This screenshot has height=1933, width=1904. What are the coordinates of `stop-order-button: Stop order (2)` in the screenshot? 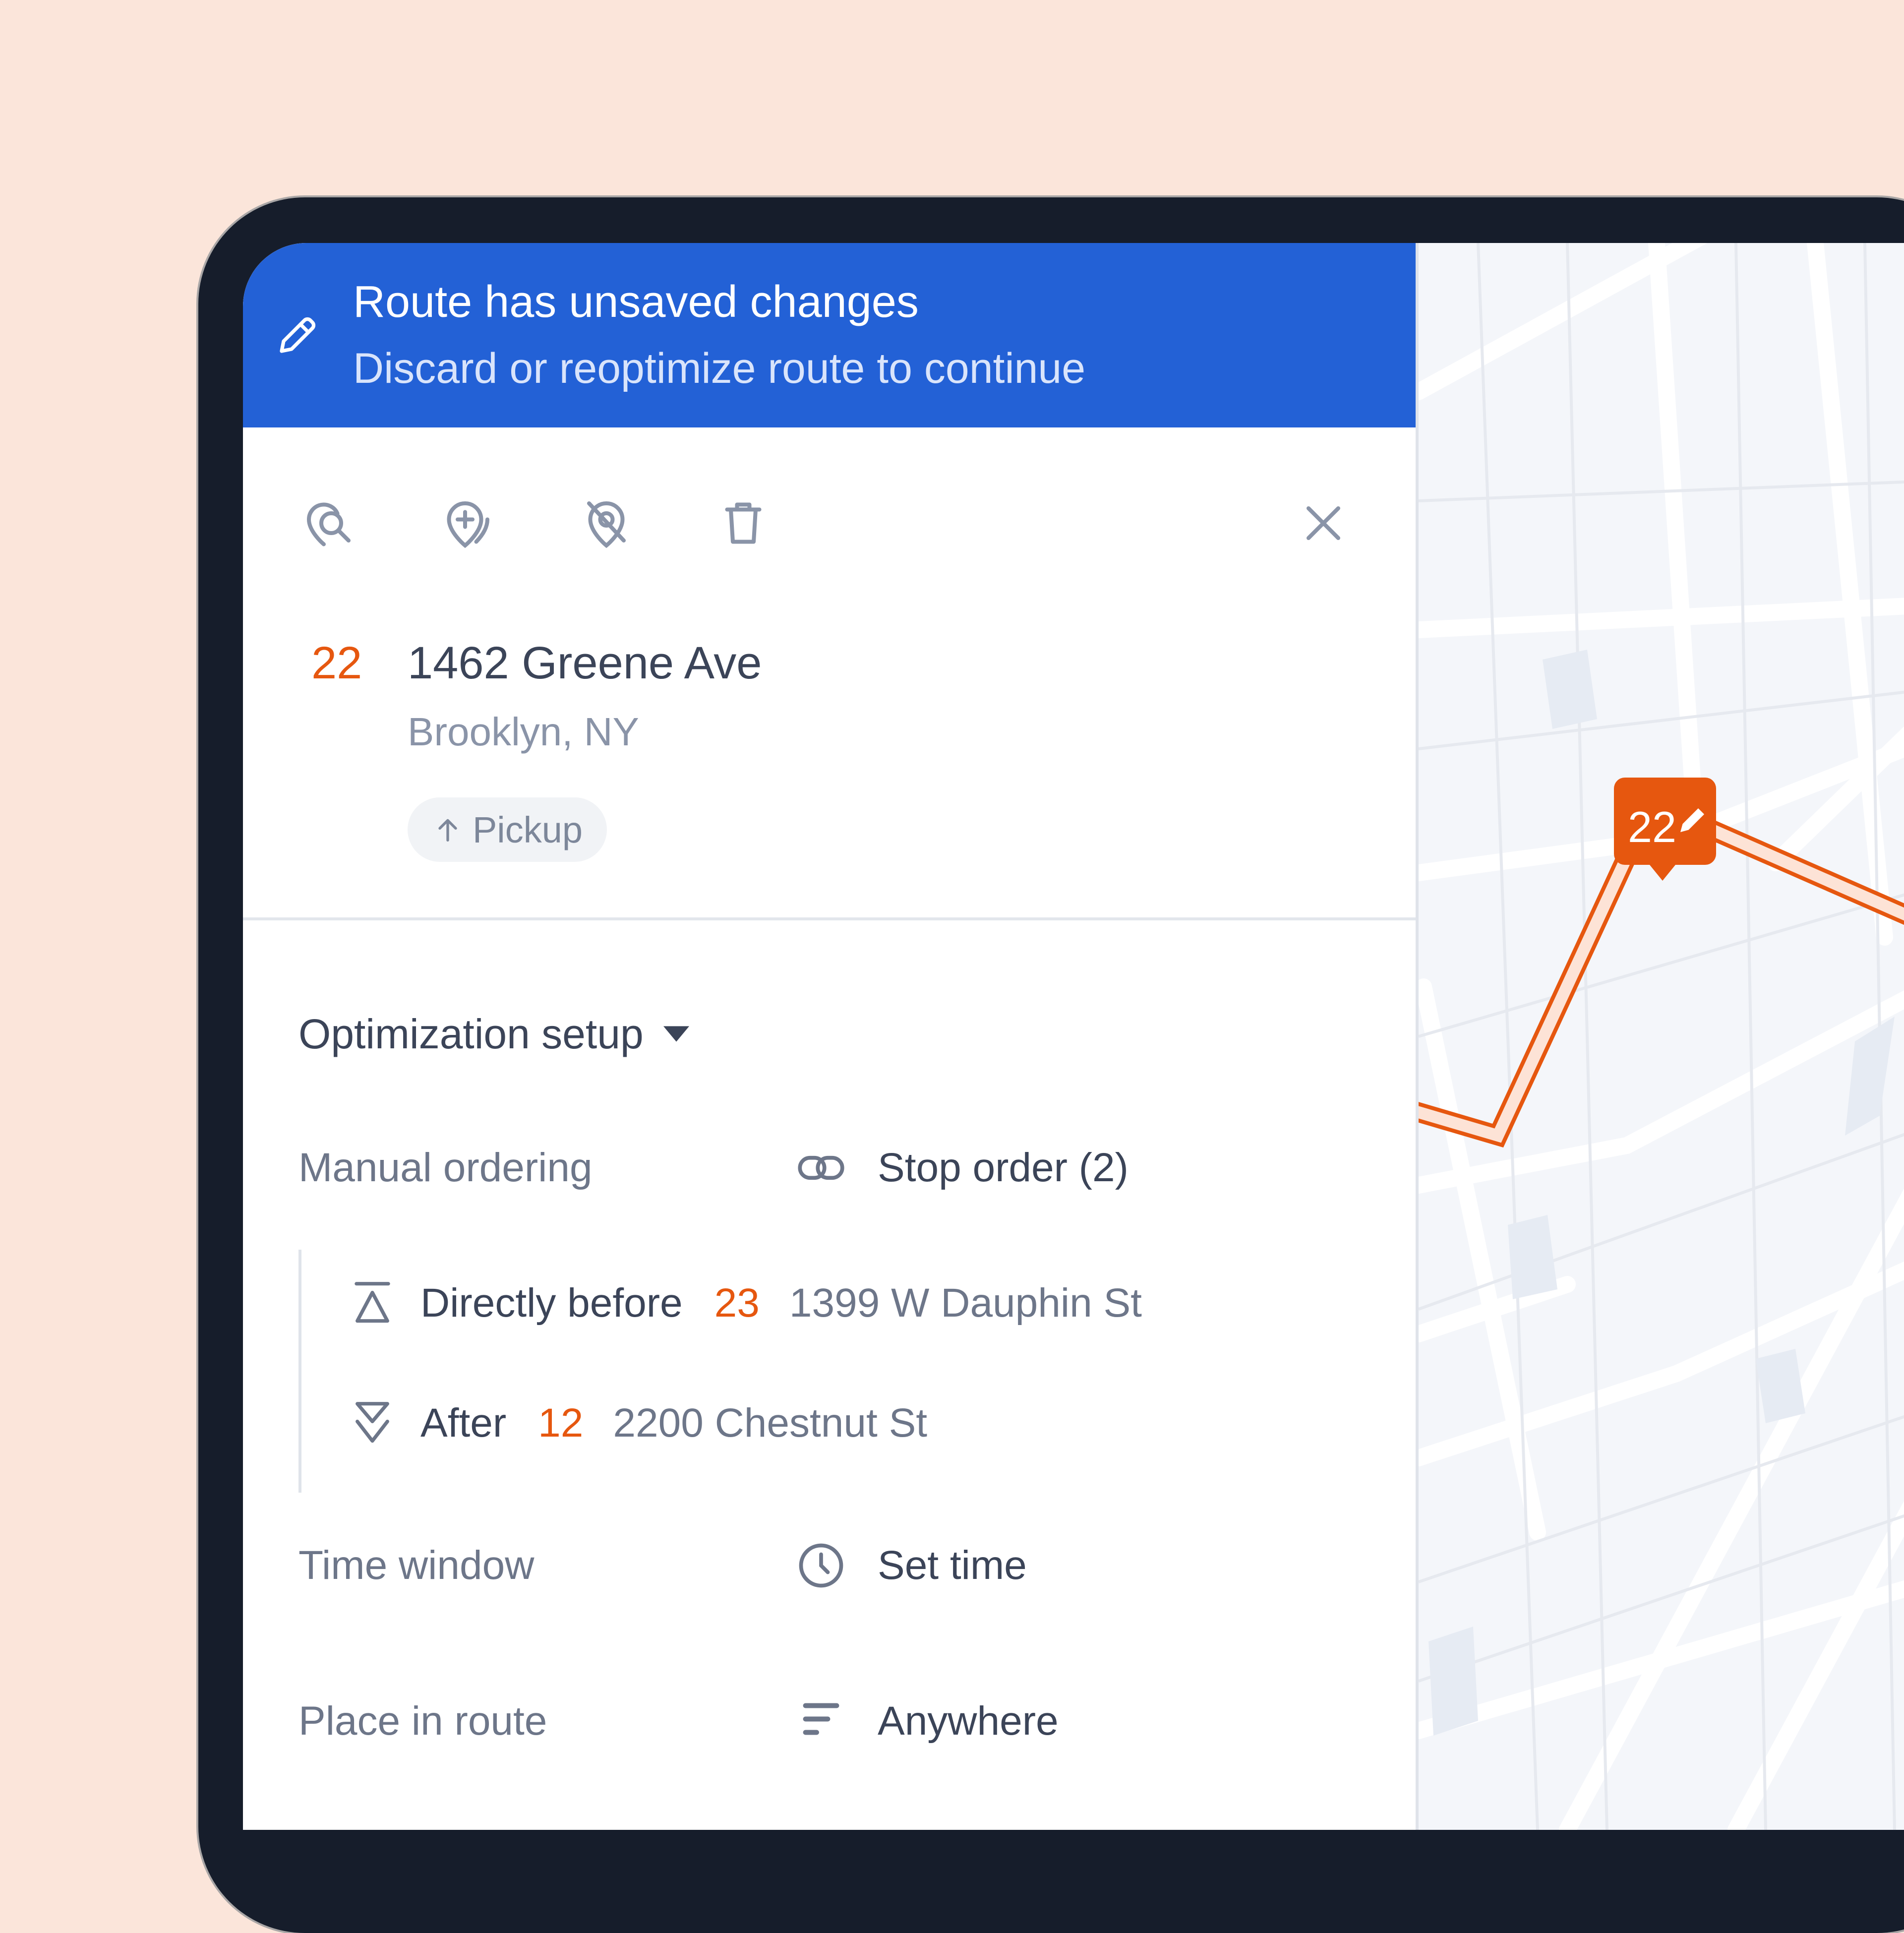 It's located at (961, 1168).